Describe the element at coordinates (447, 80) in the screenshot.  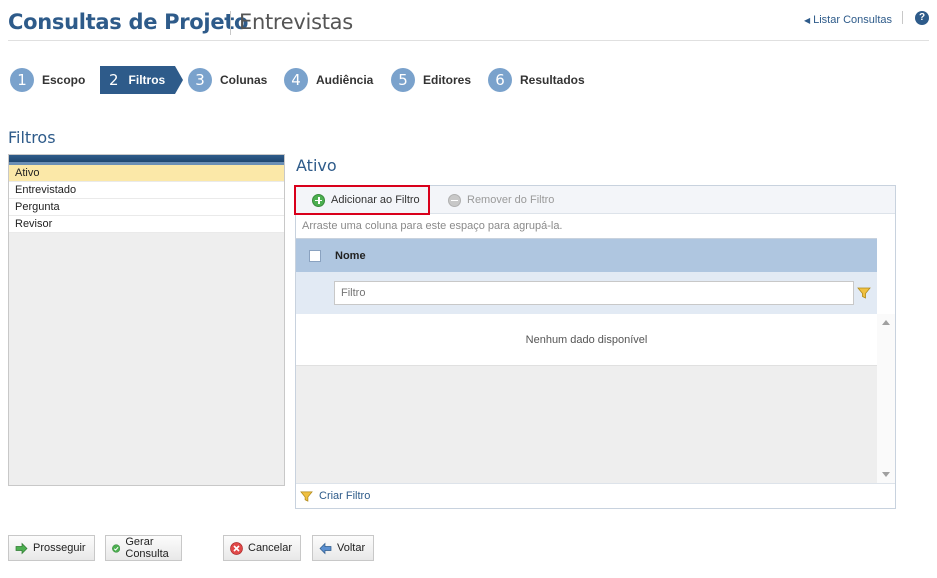
I see `step-label: Editores` at that location.